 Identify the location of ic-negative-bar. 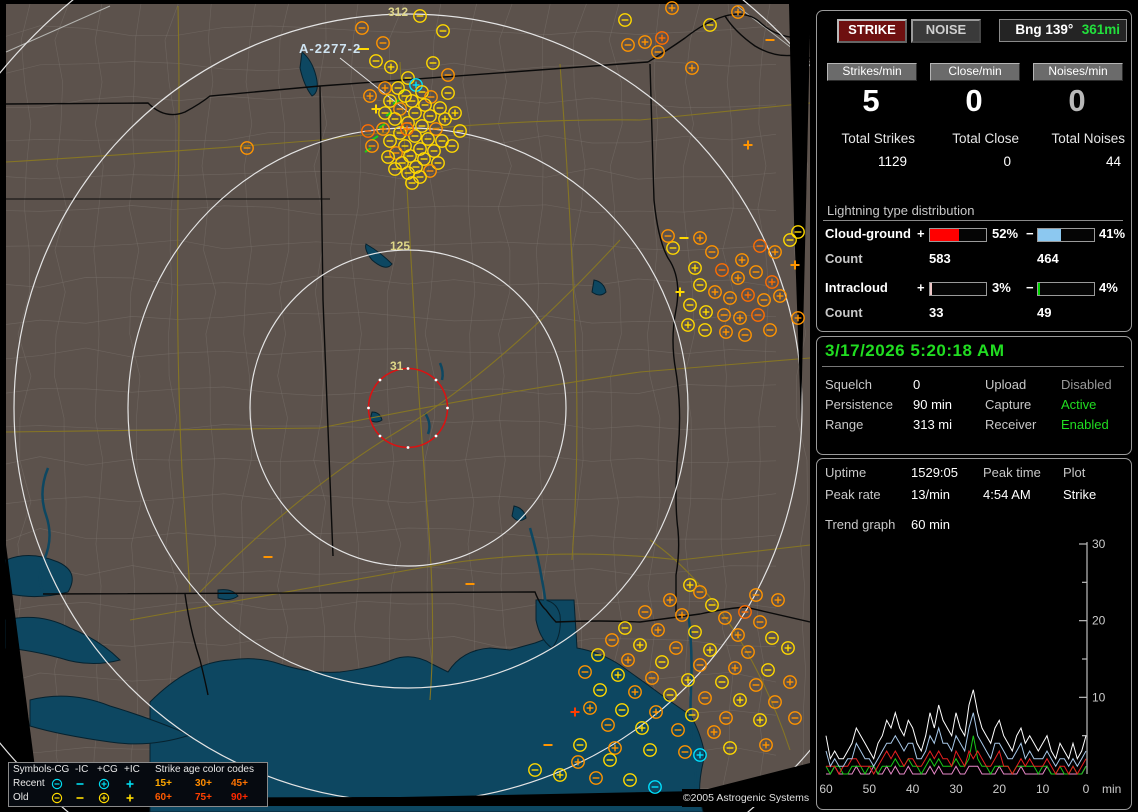
(1066, 289).